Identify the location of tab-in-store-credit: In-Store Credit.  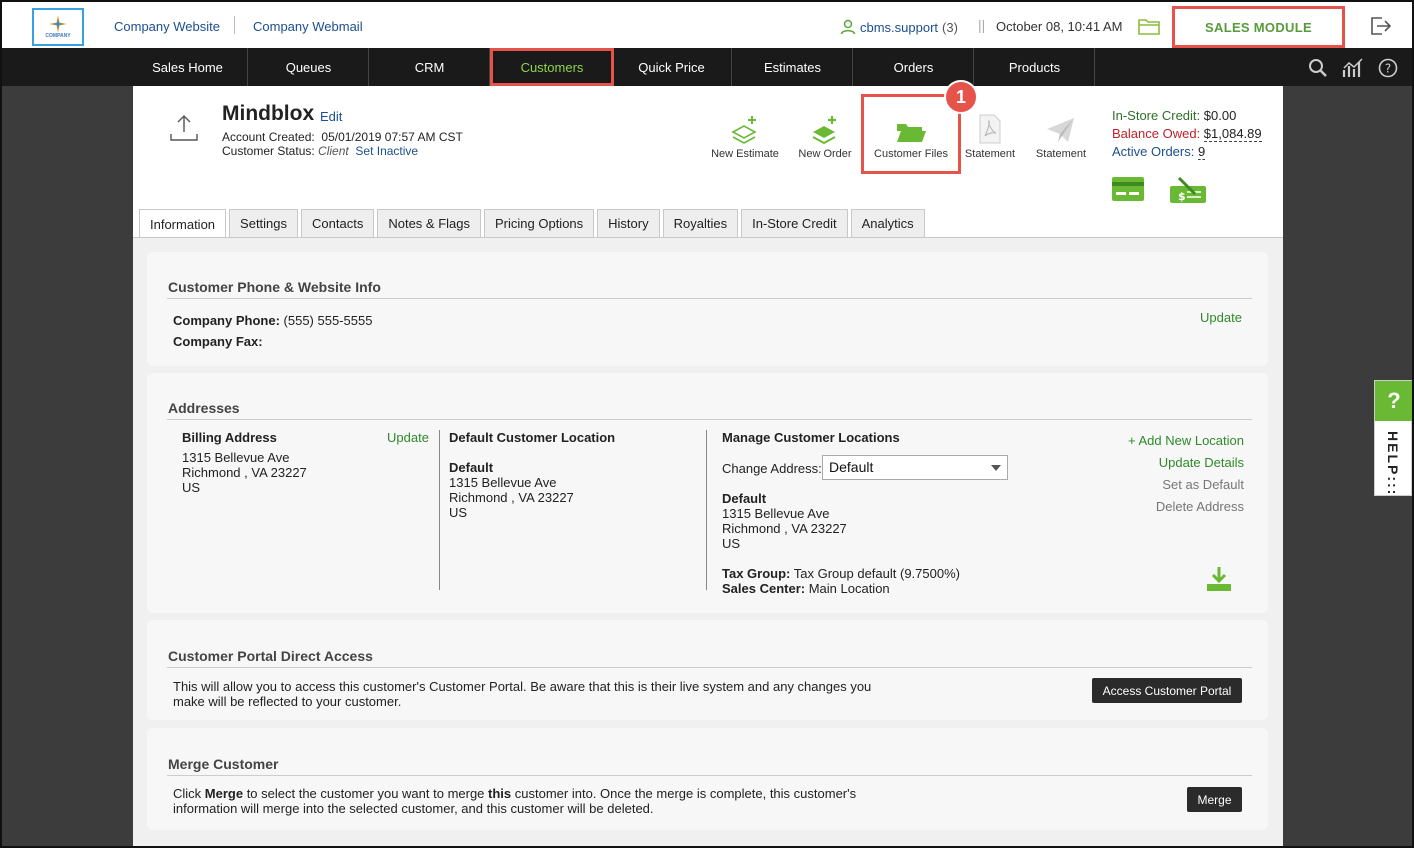
(794, 223).